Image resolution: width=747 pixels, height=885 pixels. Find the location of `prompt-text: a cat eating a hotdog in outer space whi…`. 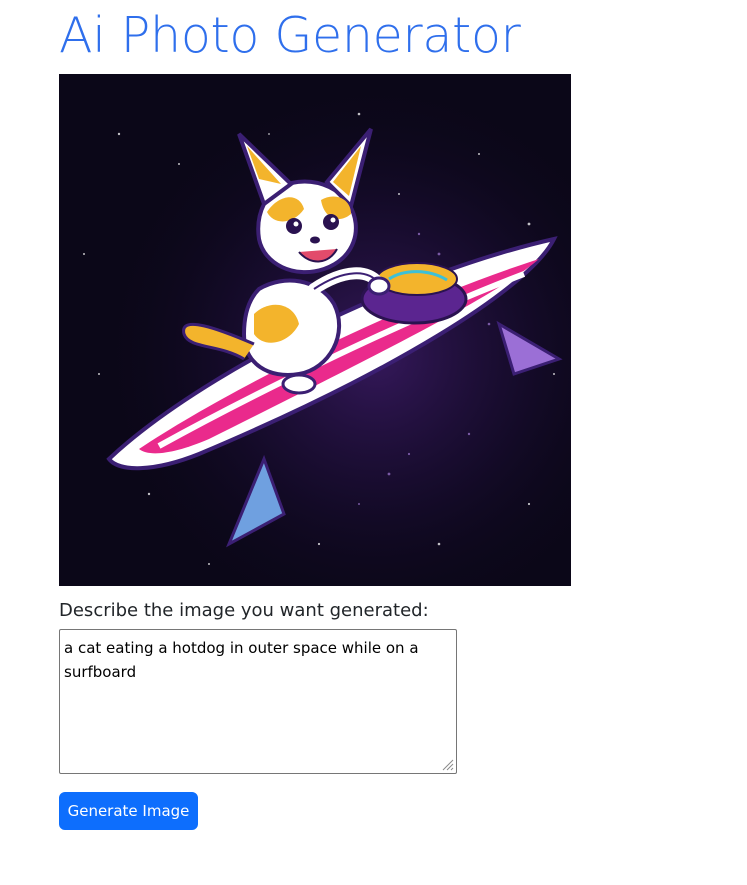

prompt-text: a cat eating a hotdog in outer space whi… is located at coordinates (241, 660).